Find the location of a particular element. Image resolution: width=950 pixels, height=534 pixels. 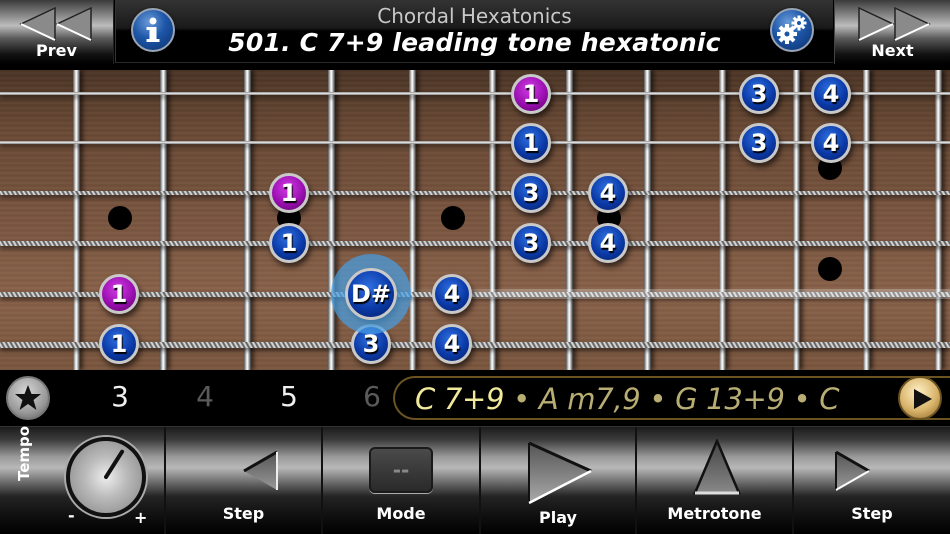

position-3: 3 is located at coordinates (120, 396).